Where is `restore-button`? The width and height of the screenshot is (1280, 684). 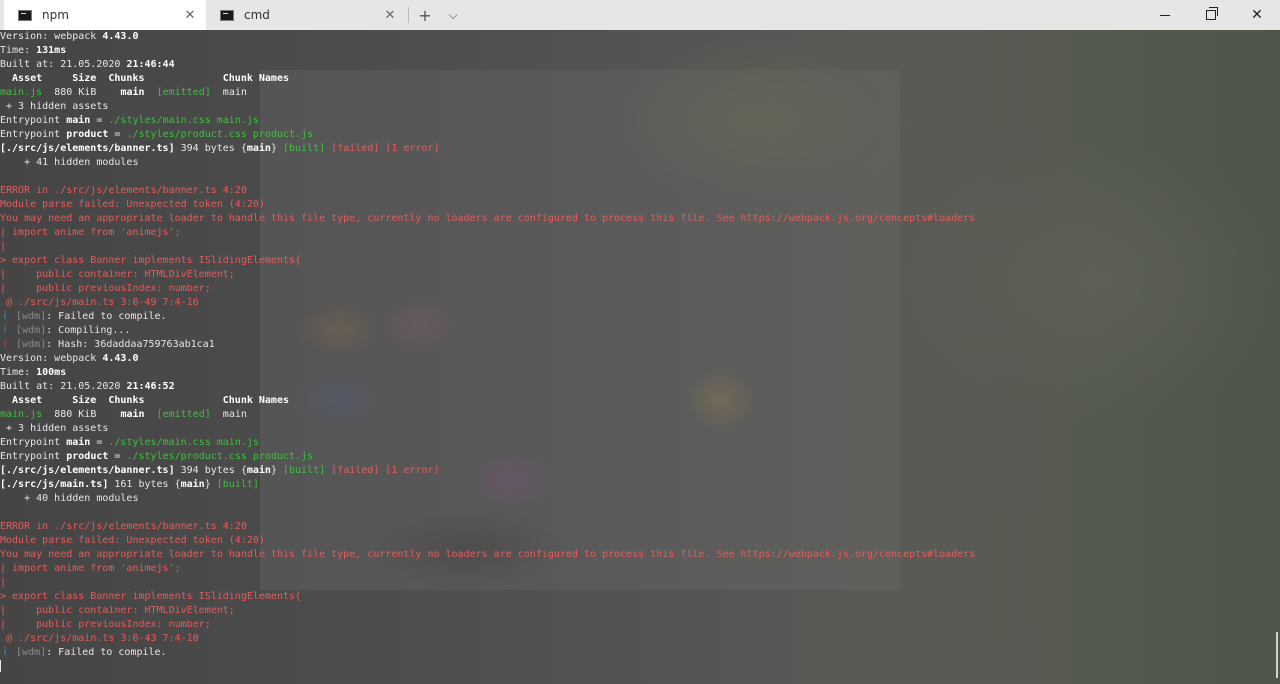
restore-button is located at coordinates (1211, 15).